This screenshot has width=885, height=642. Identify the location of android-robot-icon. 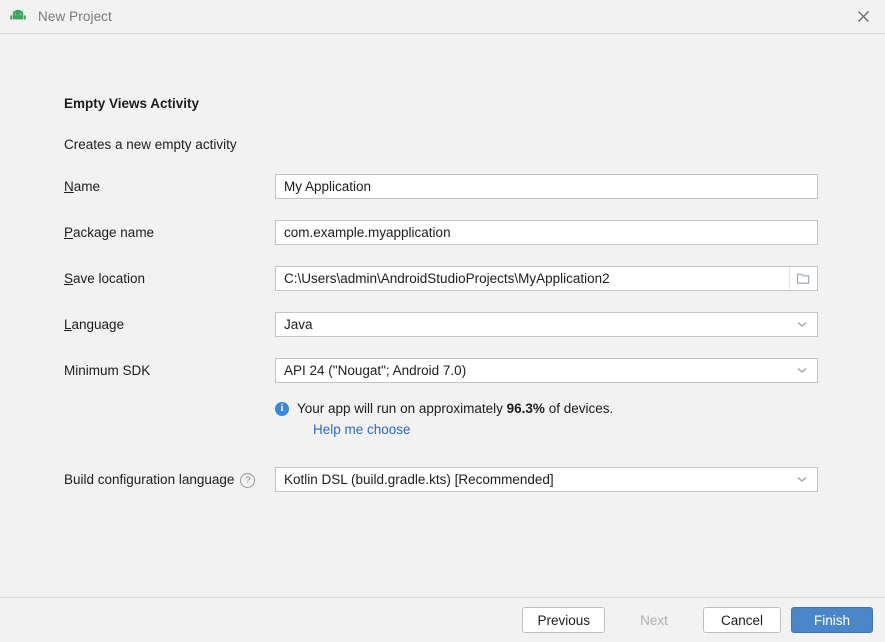
(18, 17).